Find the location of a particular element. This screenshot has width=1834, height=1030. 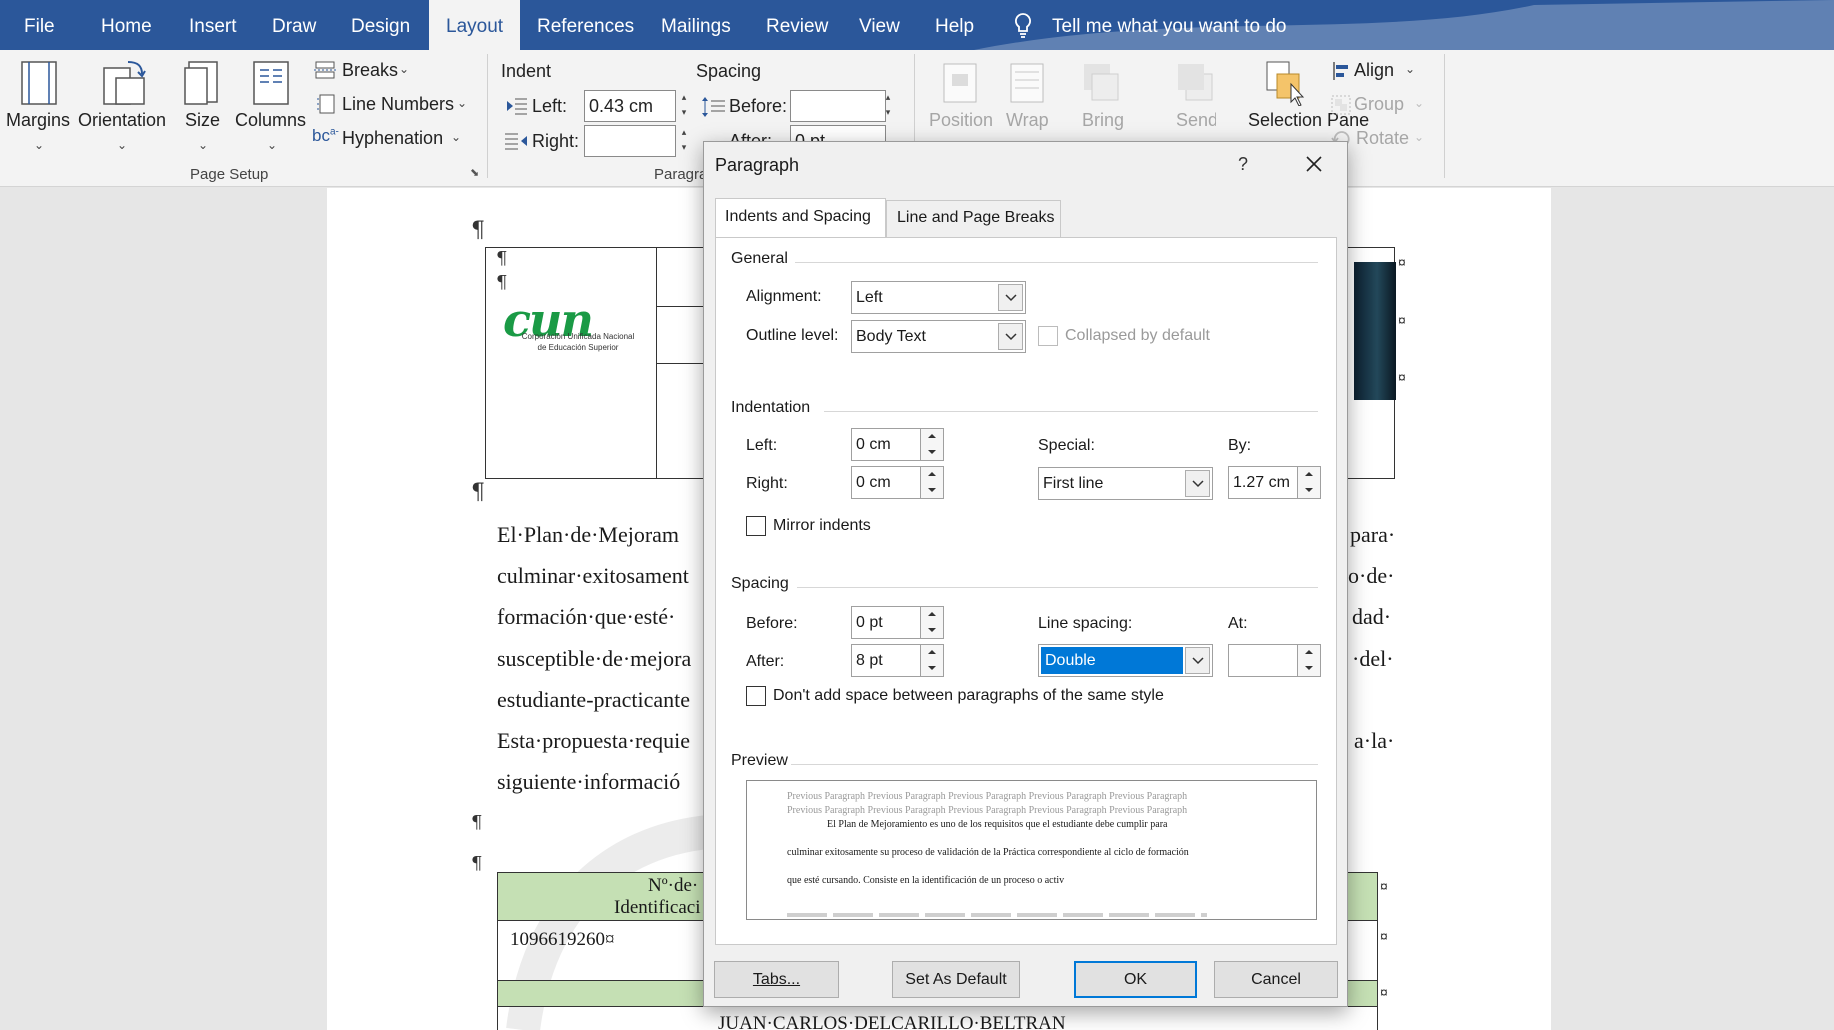

outline-level-select: Body Text is located at coordinates (938, 336).